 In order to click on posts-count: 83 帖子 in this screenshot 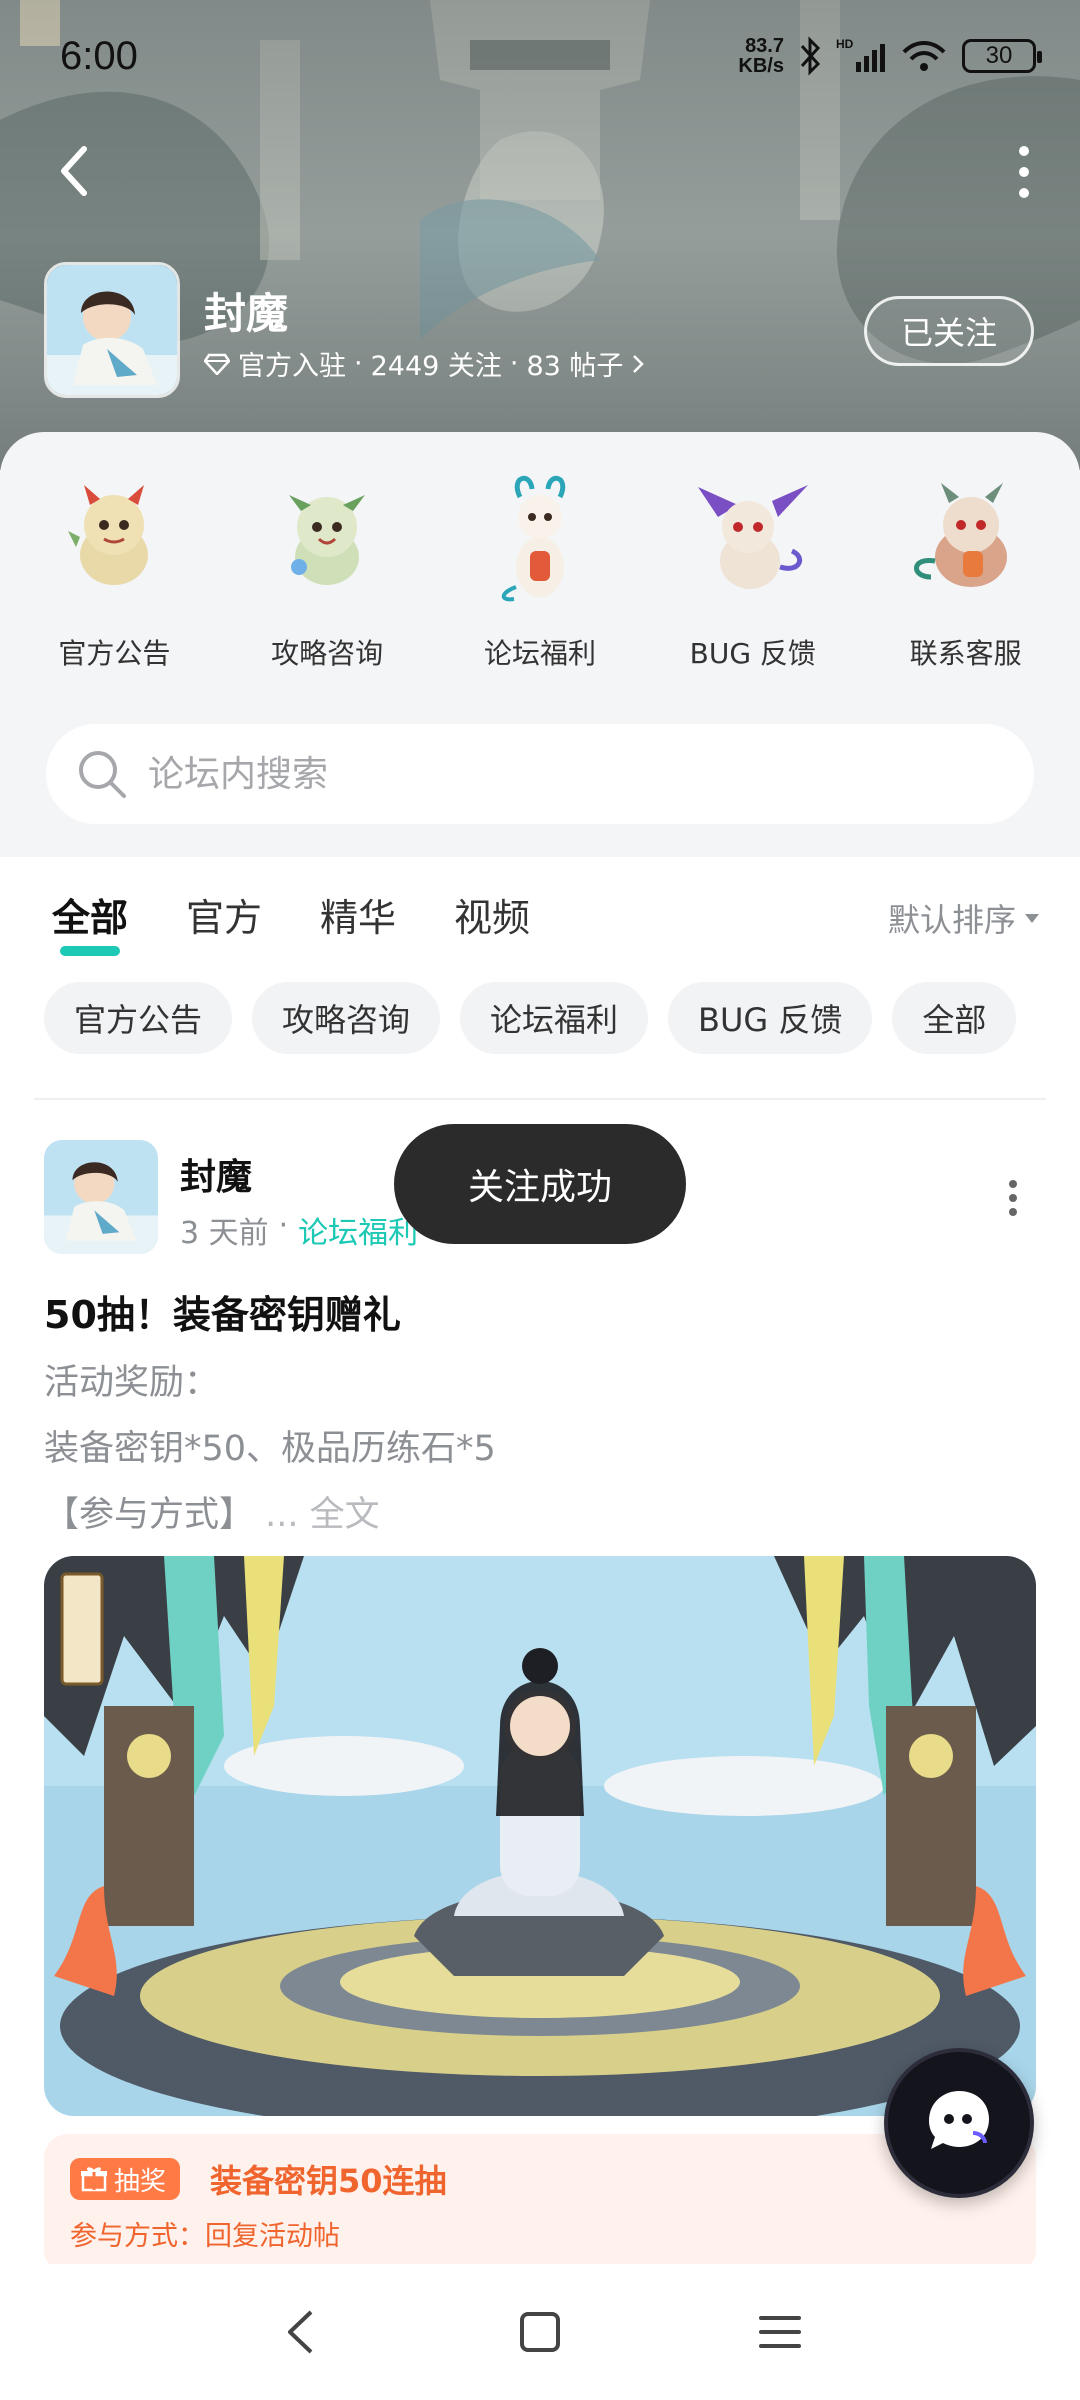, I will do `click(575, 366)`.